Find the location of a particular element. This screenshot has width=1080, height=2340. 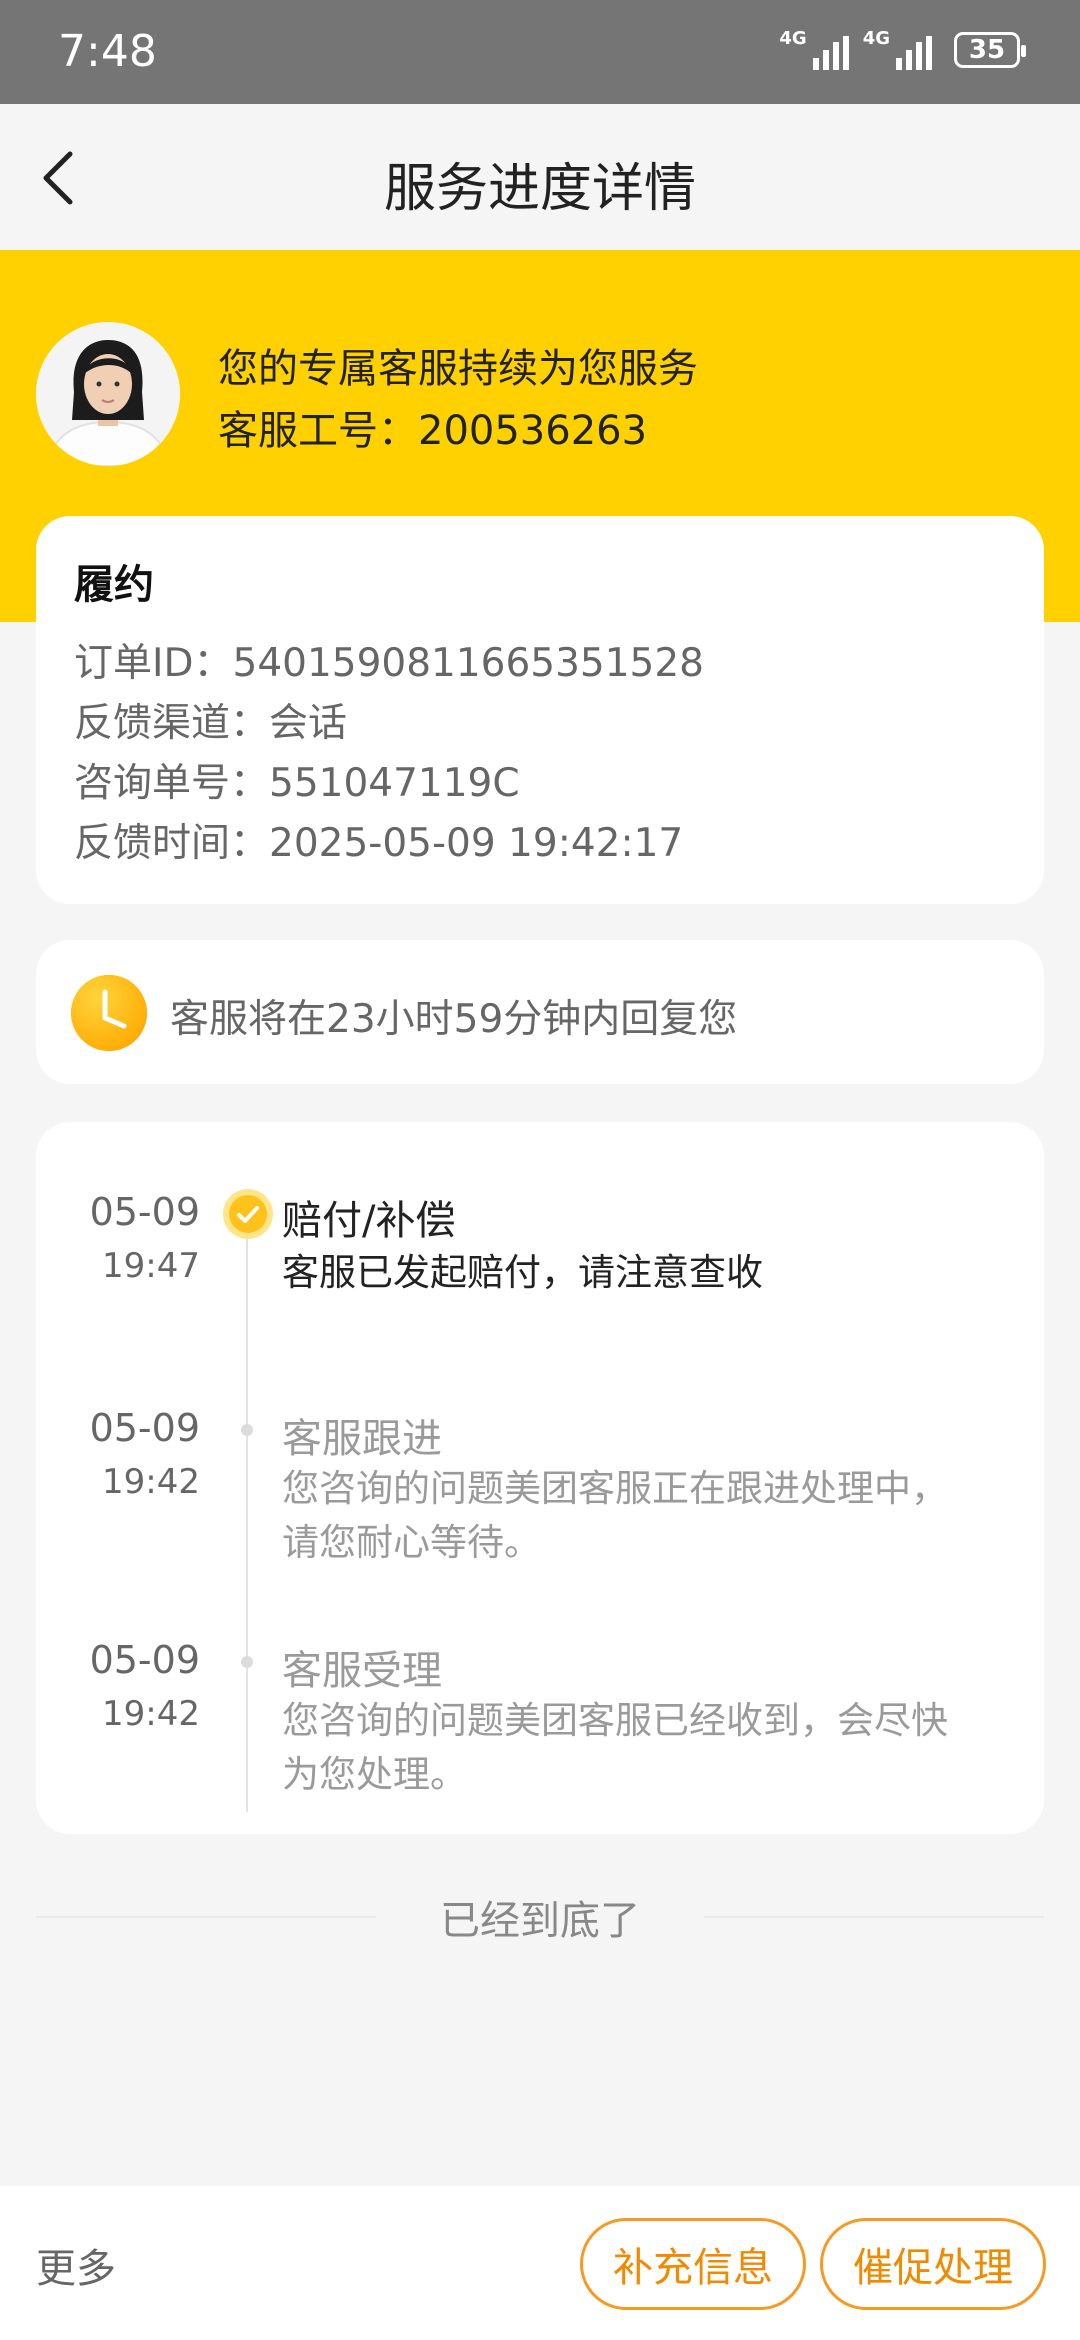

order-id-row: 订单ID：5401590811665351528 is located at coordinates (389, 663).